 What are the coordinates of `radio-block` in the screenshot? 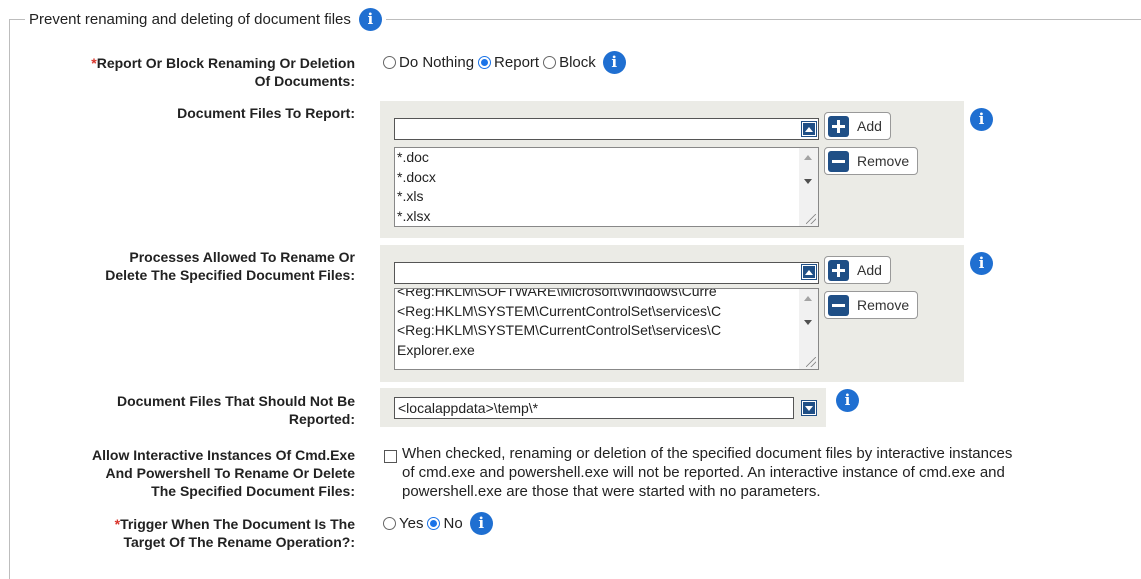 It's located at (550, 62).